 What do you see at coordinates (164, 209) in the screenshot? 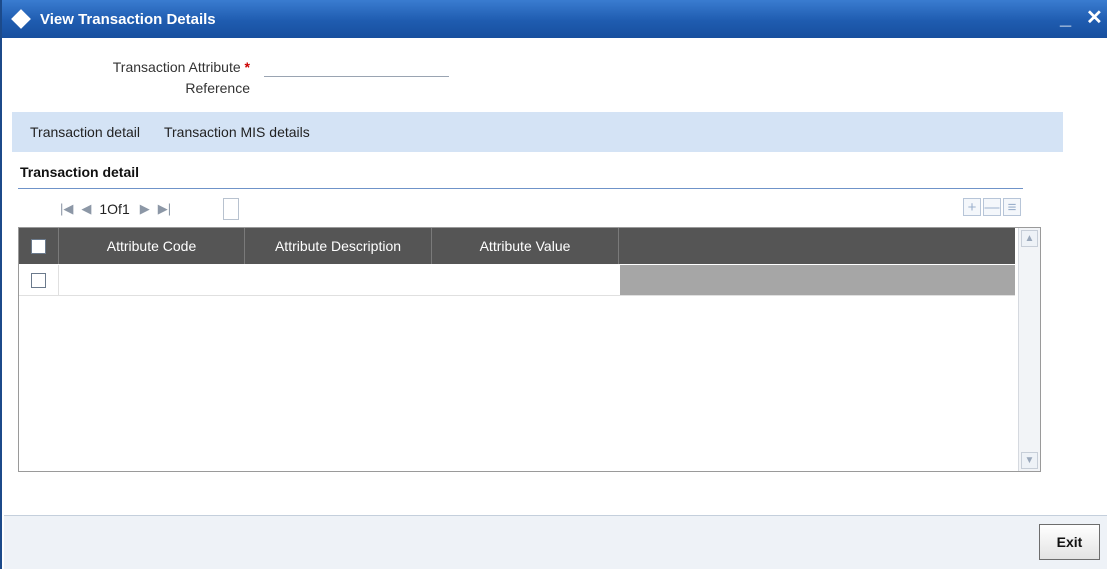
I see `last-page-icon: ▶|` at bounding box center [164, 209].